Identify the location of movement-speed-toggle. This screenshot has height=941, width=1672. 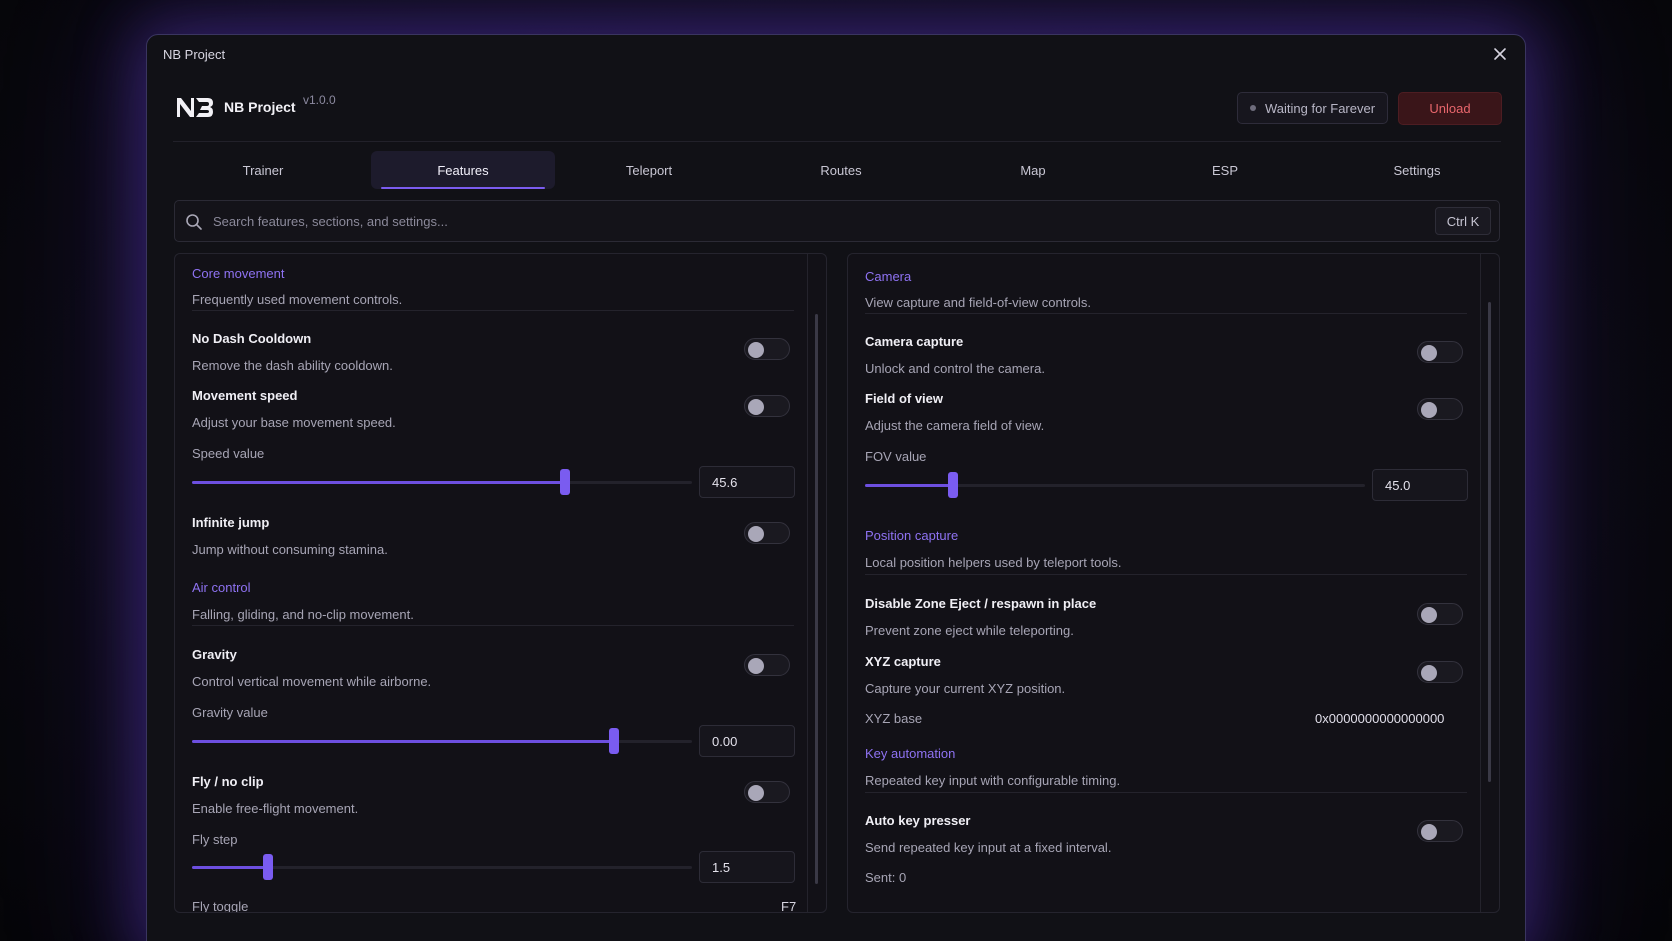
(767, 406).